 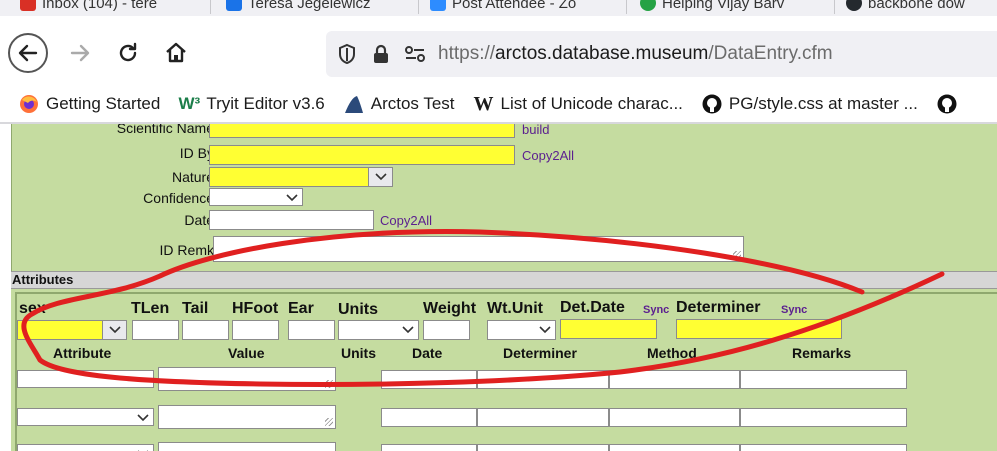 What do you see at coordinates (446, 330) in the screenshot?
I see `weight-input` at bounding box center [446, 330].